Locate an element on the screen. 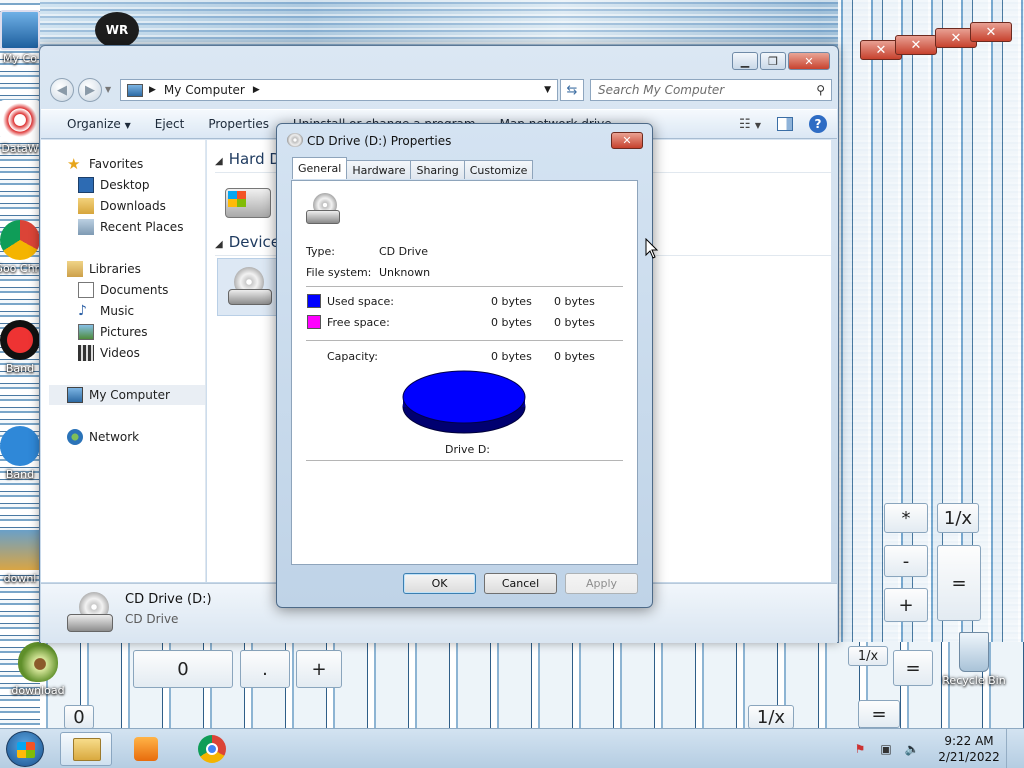 This screenshot has width=1024, height=768. back-arrow-icon: ◀ is located at coordinates (62, 90).